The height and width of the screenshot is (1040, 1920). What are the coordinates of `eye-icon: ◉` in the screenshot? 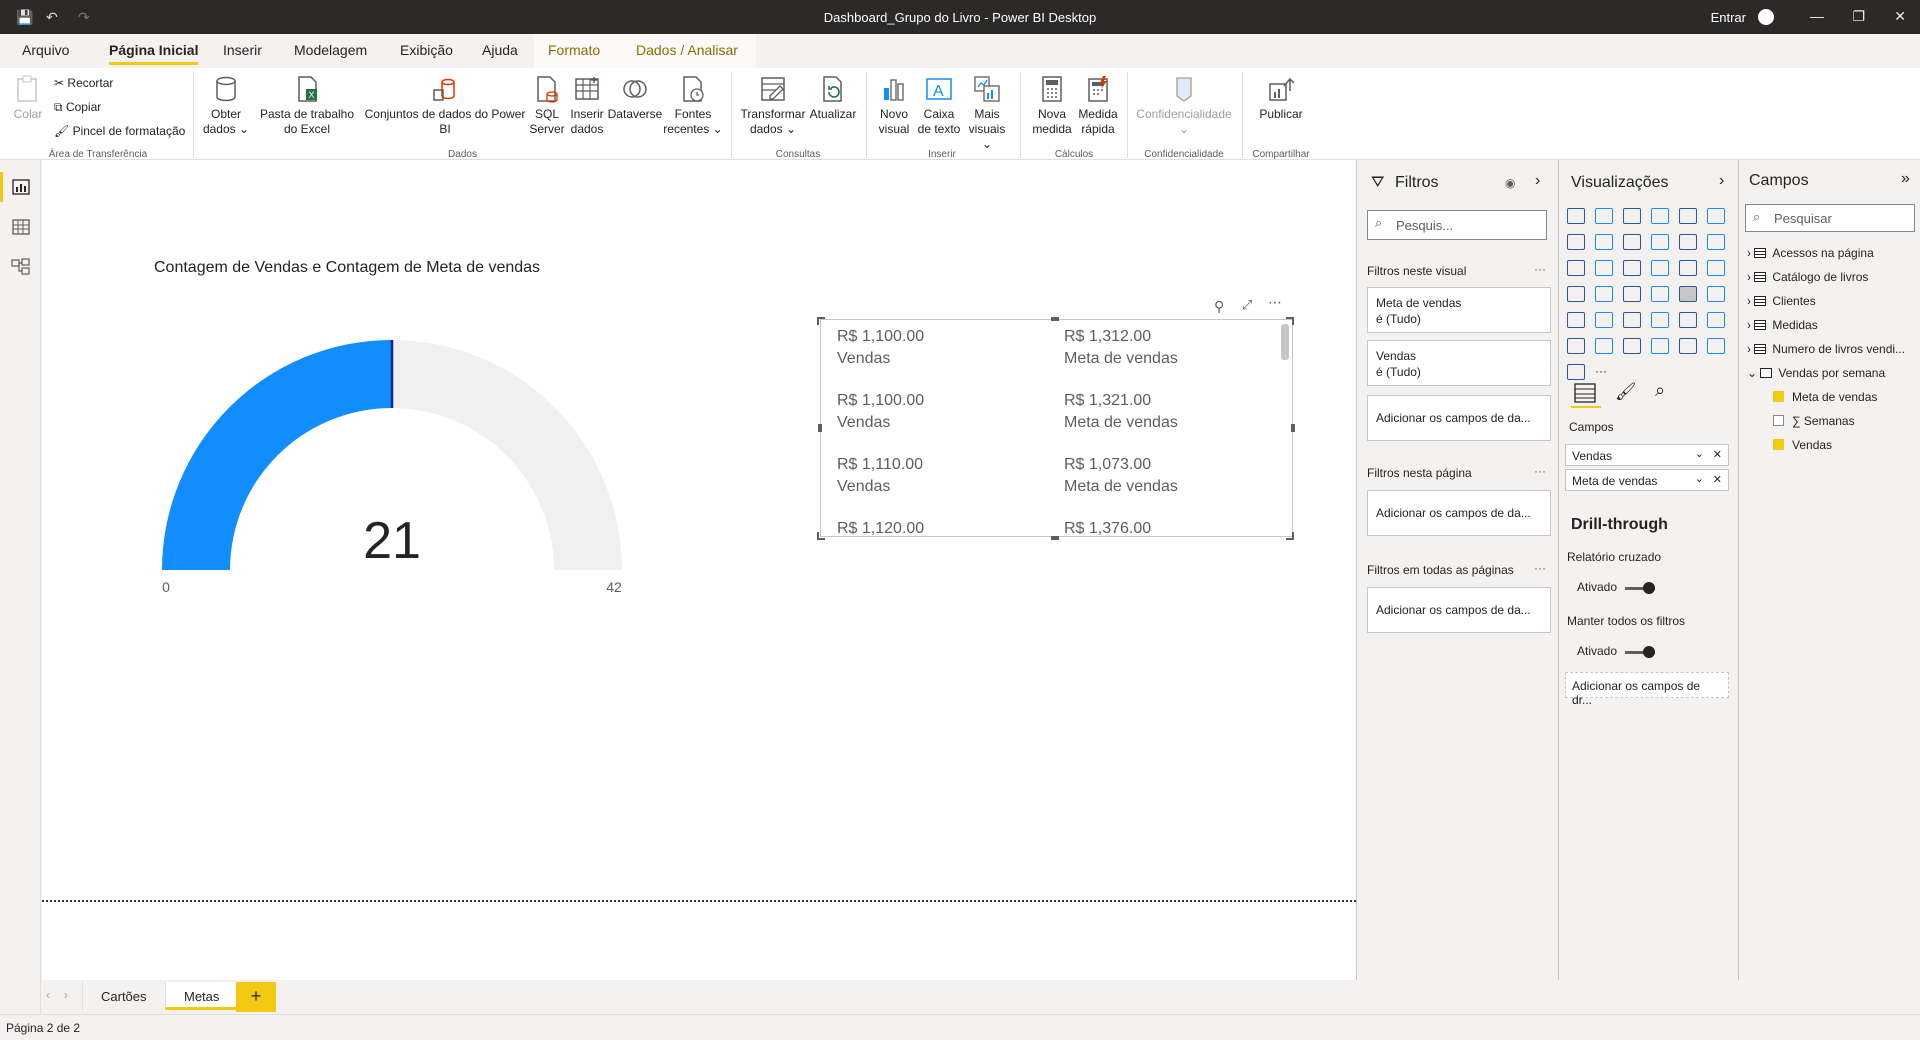 It's located at (1510, 183).